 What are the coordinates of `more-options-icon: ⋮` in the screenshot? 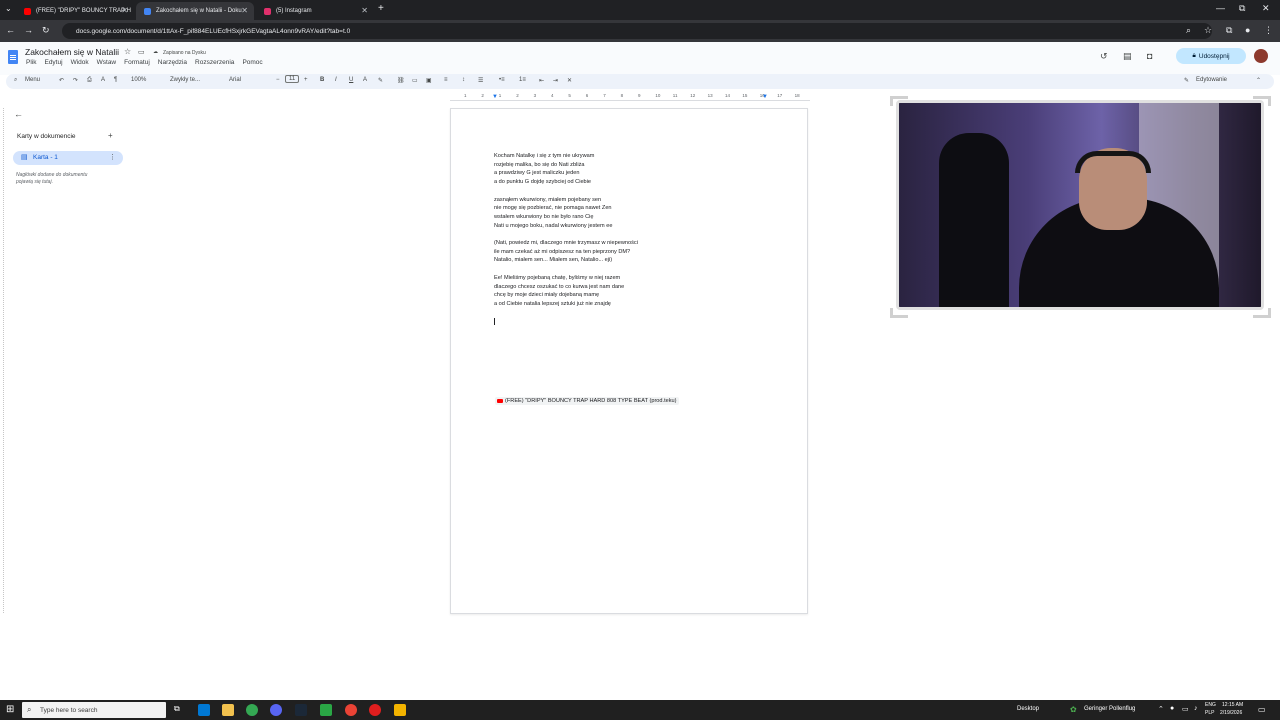 It's located at (112, 157).